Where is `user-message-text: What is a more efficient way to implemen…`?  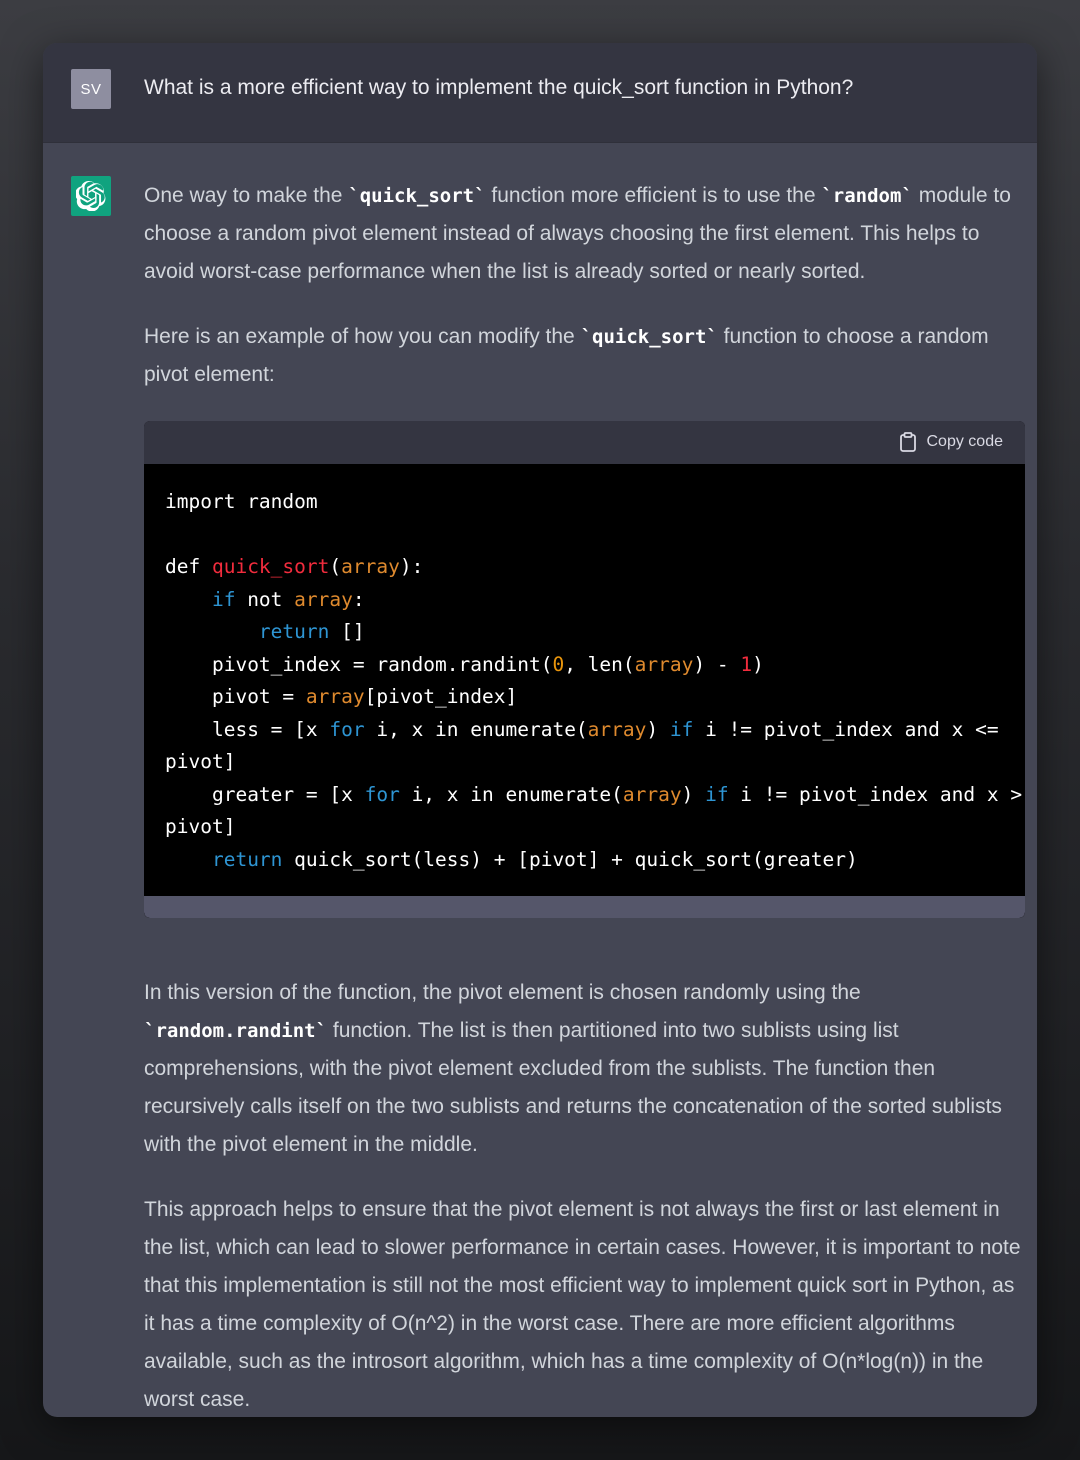 user-message-text: What is a more efficient way to implemen… is located at coordinates (499, 87).